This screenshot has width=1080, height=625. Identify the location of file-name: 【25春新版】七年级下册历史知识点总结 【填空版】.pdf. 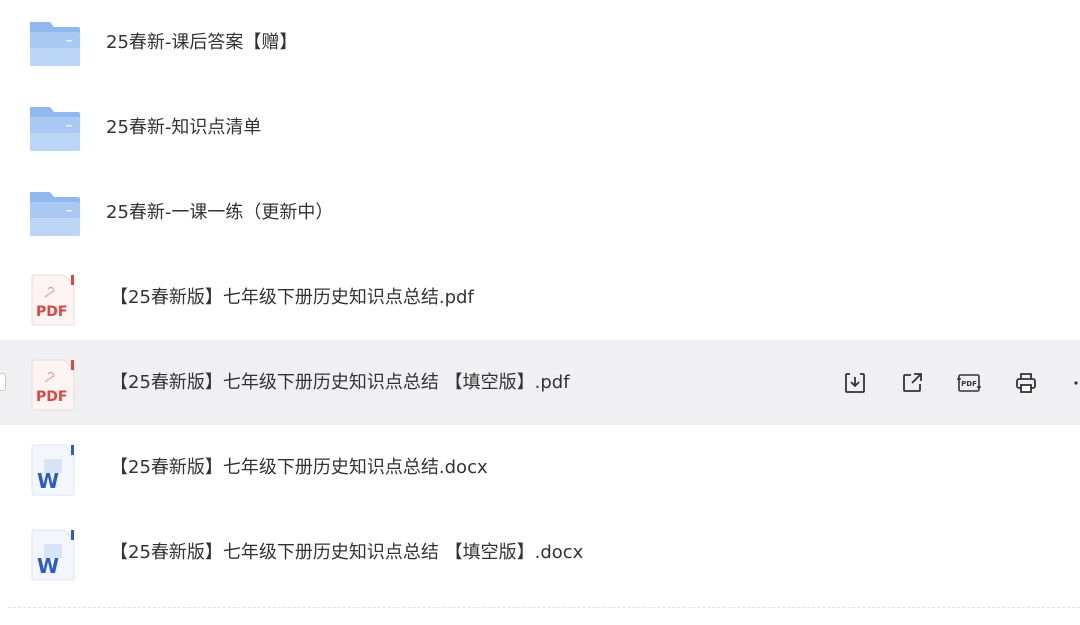
(340, 382).